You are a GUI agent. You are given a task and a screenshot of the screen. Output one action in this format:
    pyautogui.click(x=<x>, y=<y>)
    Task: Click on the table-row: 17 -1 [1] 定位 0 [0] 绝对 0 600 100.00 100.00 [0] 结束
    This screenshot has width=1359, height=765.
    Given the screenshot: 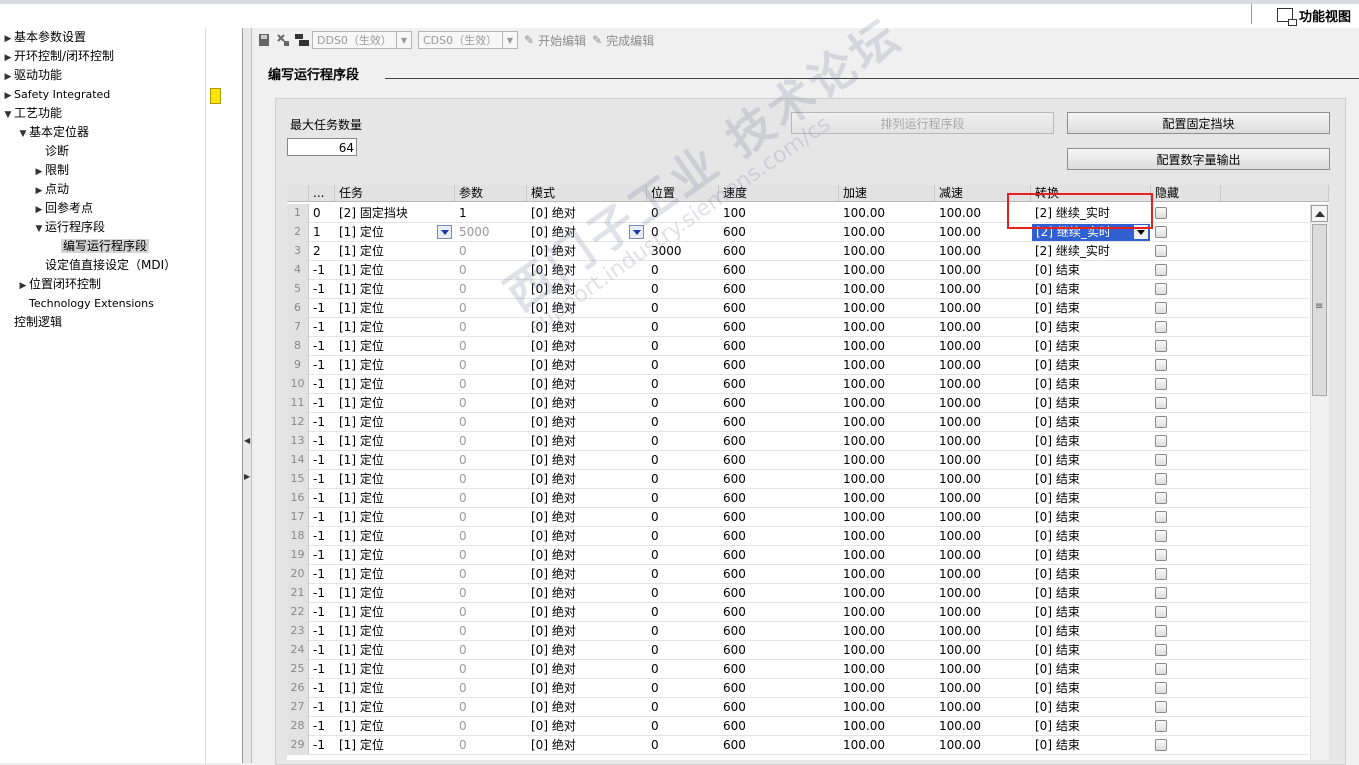 What is the action you would take?
    pyautogui.click(x=798, y=517)
    